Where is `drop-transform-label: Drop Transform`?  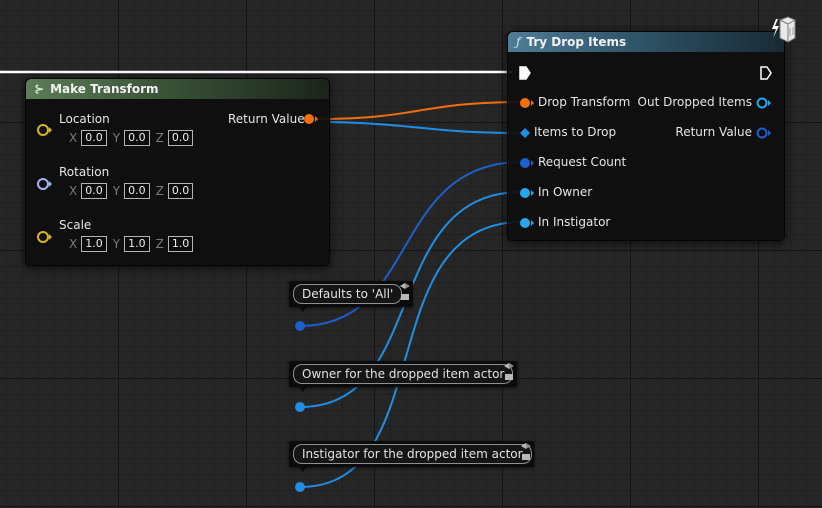 drop-transform-label: Drop Transform is located at coordinates (584, 102).